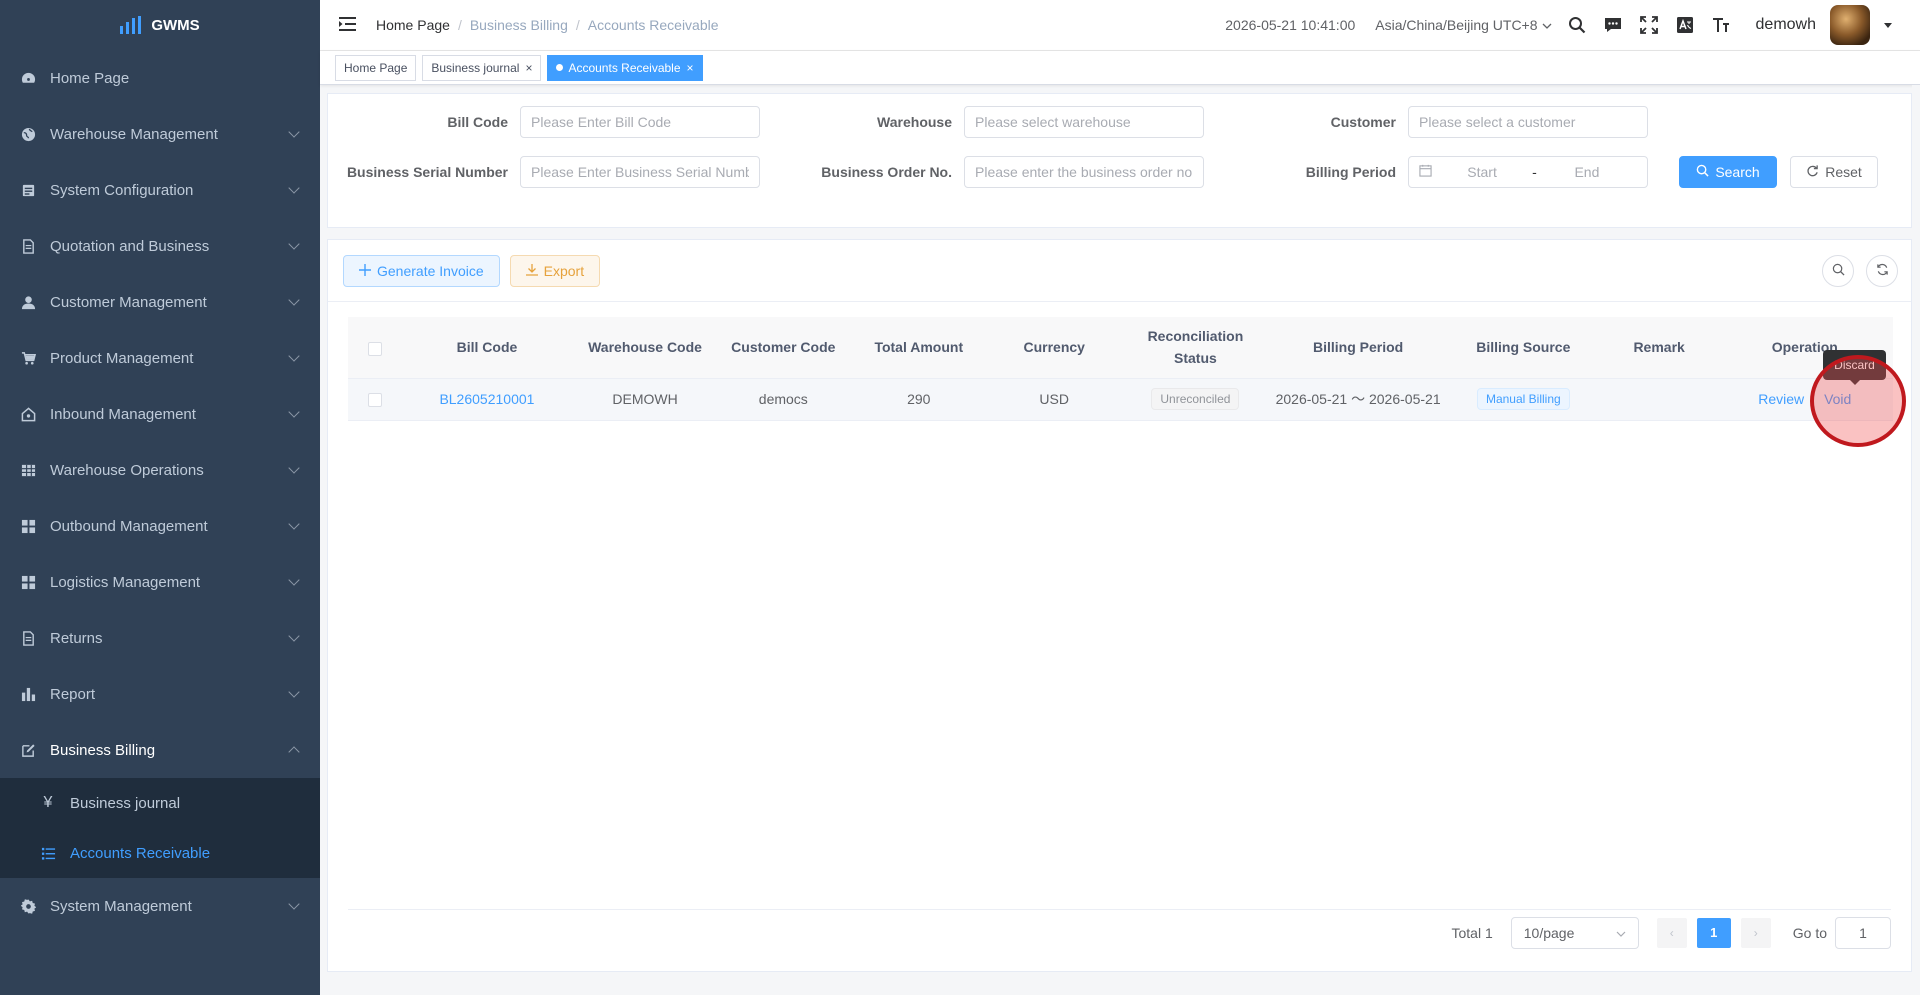  What do you see at coordinates (560, 67) in the screenshot?
I see `active-dot-icon` at bounding box center [560, 67].